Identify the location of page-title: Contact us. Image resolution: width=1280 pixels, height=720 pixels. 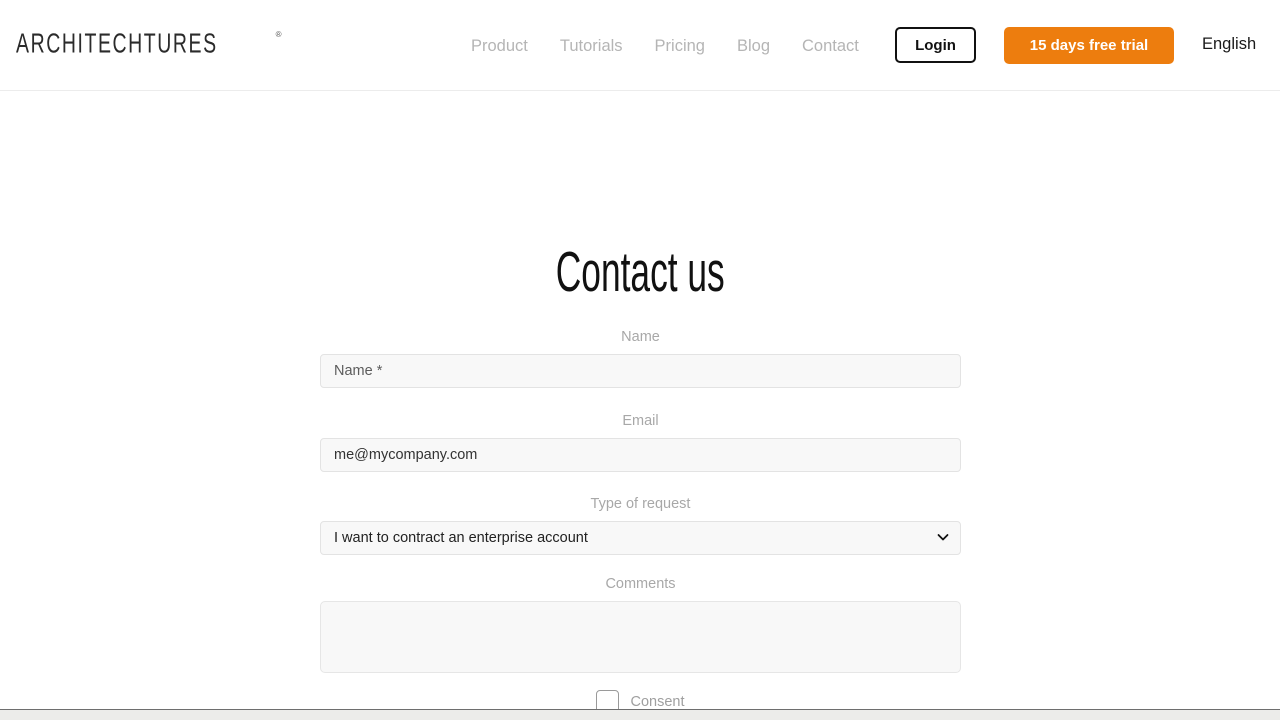
(640, 272).